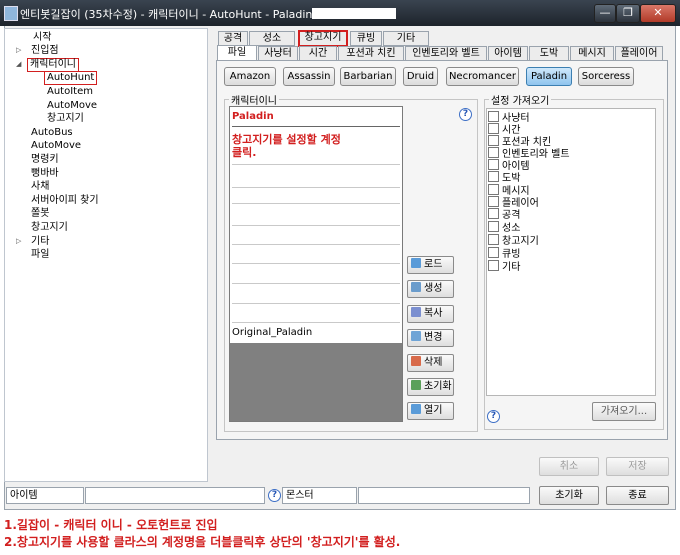 This screenshot has width=680, height=555. I want to click on checkbox-gamble: 도박, so click(504, 178).